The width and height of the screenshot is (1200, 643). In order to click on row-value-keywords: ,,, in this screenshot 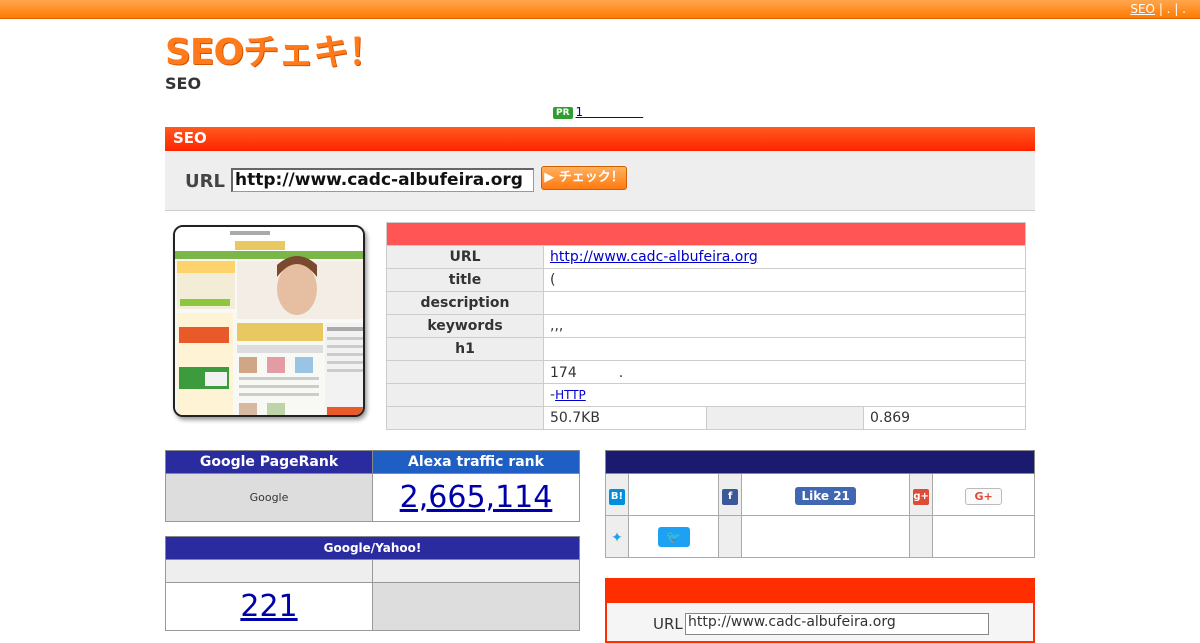, I will do `click(784, 326)`.